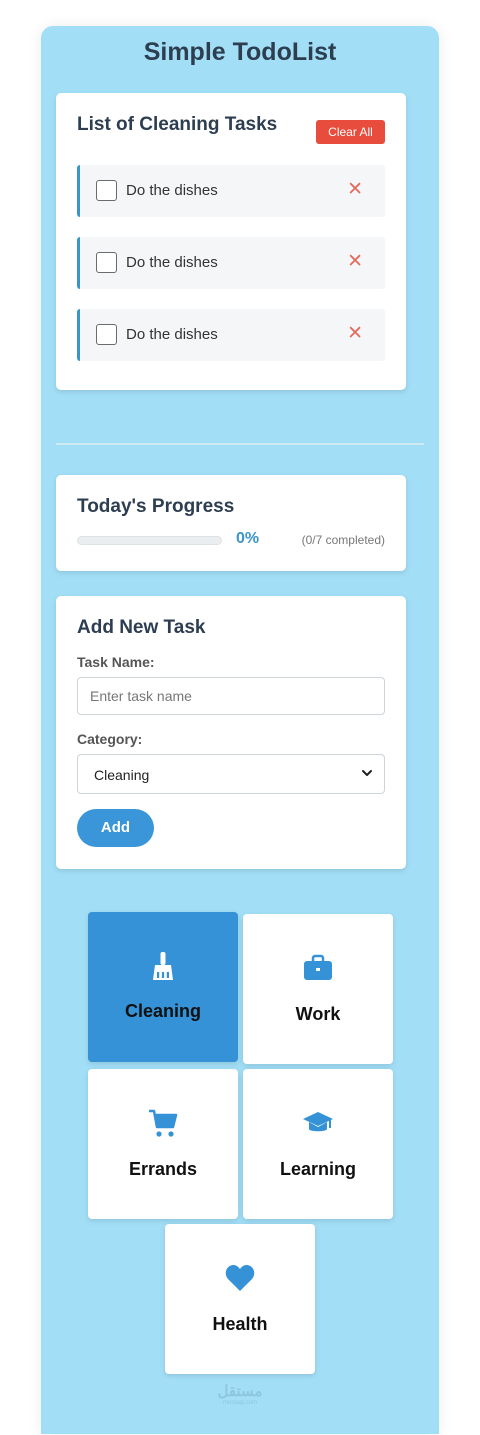 Image resolution: width=480 pixels, height=1435 pixels. Describe the element at coordinates (115, 828) in the screenshot. I see `add-task-button: Add` at that location.